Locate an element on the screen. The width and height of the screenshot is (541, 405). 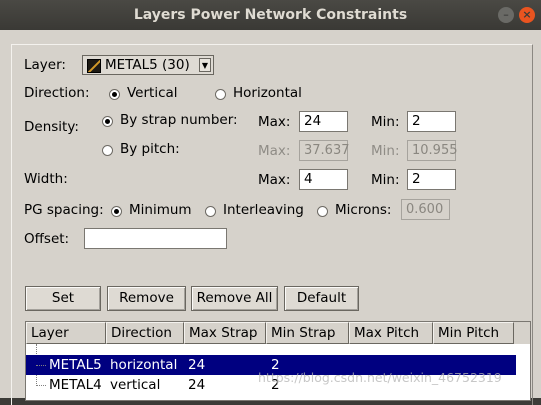
pg-spacing-label: PG spacing: is located at coordinates (64, 210).